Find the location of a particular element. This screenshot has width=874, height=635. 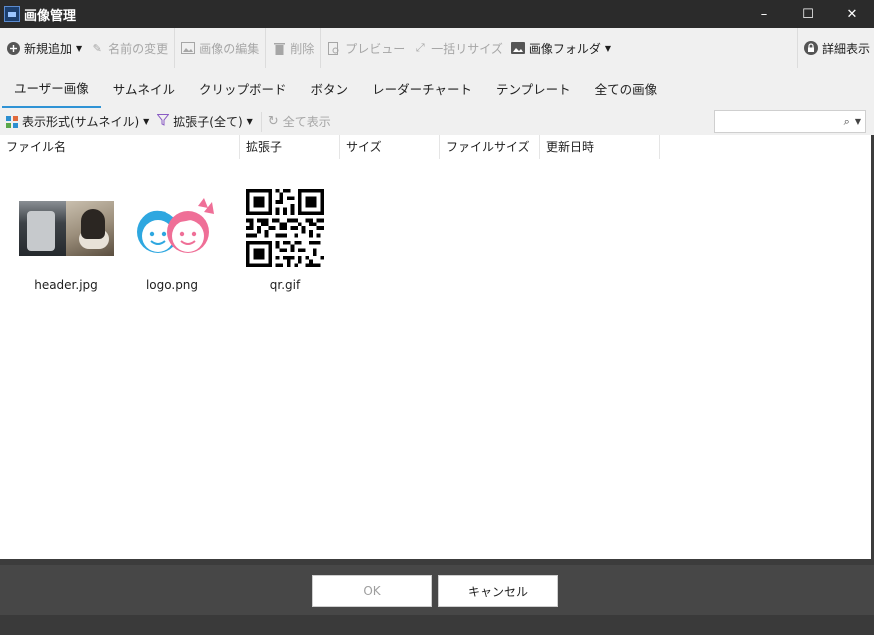

preview-icon is located at coordinates (334, 48).